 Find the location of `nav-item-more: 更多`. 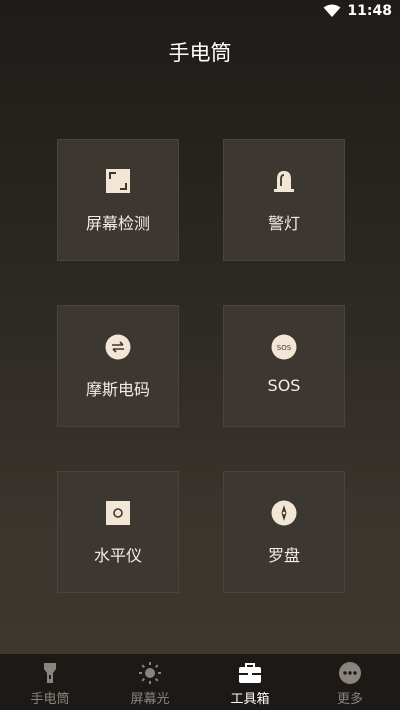

nav-item-more: 更多 is located at coordinates (350, 682).